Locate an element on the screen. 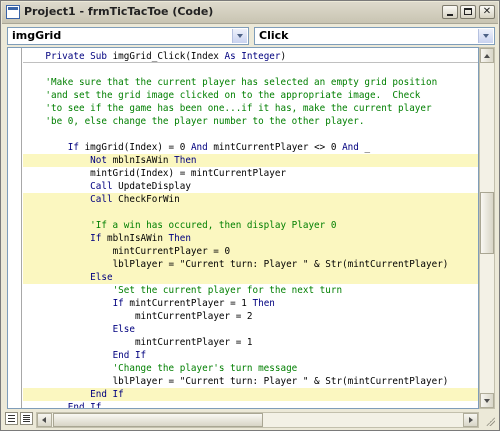  code-text: mblnIsAWin is located at coordinates (143, 160).